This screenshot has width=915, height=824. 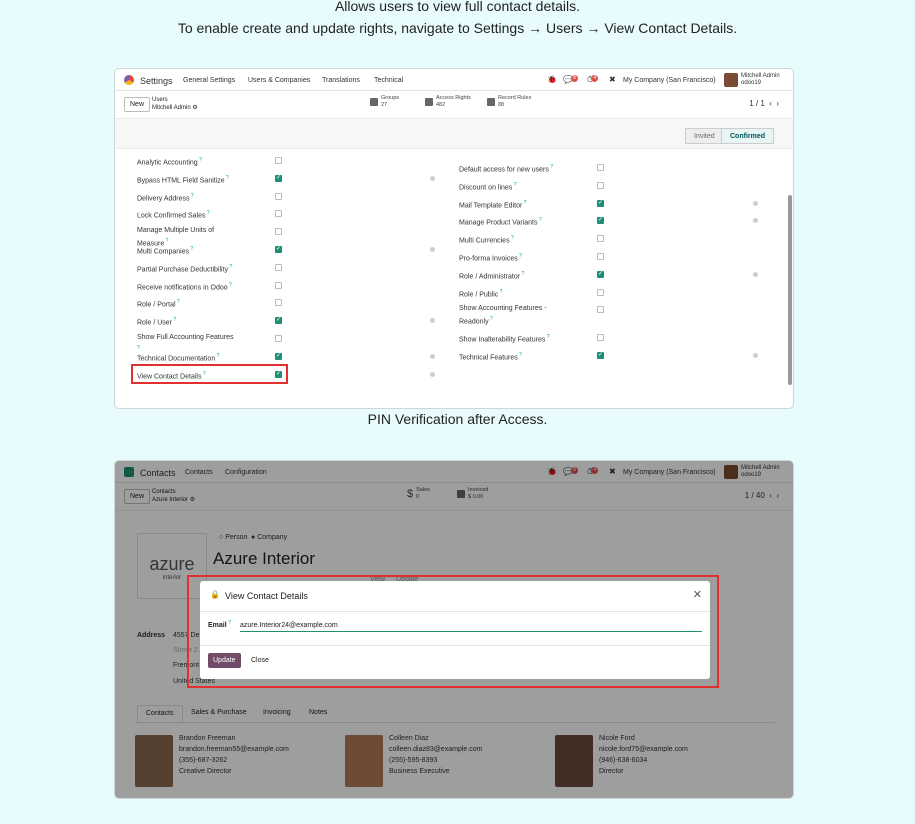 I want to click on app-name: Settings, so click(x=156, y=81).